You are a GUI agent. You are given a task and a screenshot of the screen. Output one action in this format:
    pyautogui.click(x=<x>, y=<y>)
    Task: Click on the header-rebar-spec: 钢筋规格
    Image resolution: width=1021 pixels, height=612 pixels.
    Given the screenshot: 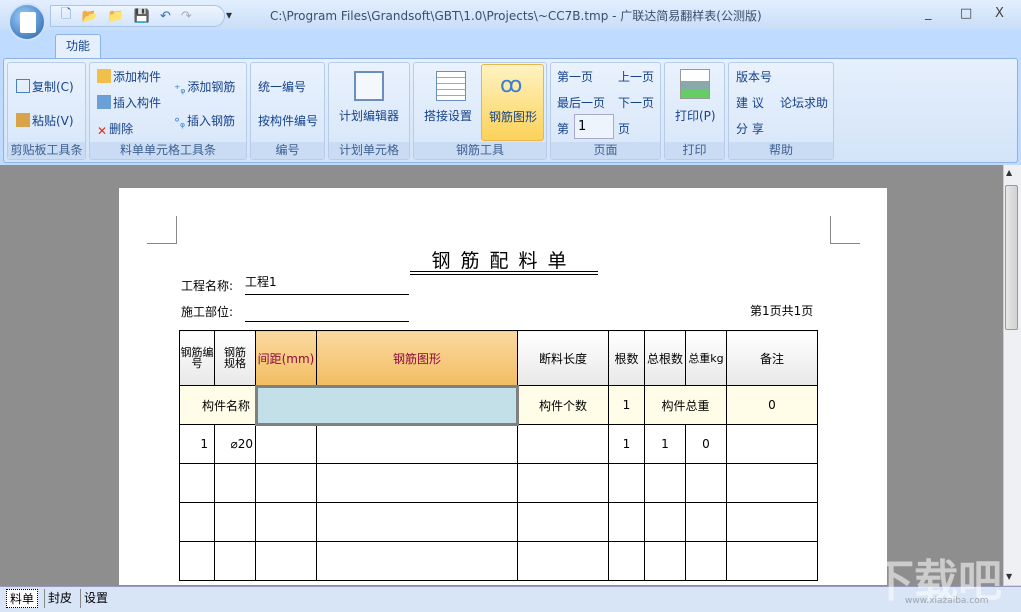 What is the action you would take?
    pyautogui.click(x=235, y=358)
    